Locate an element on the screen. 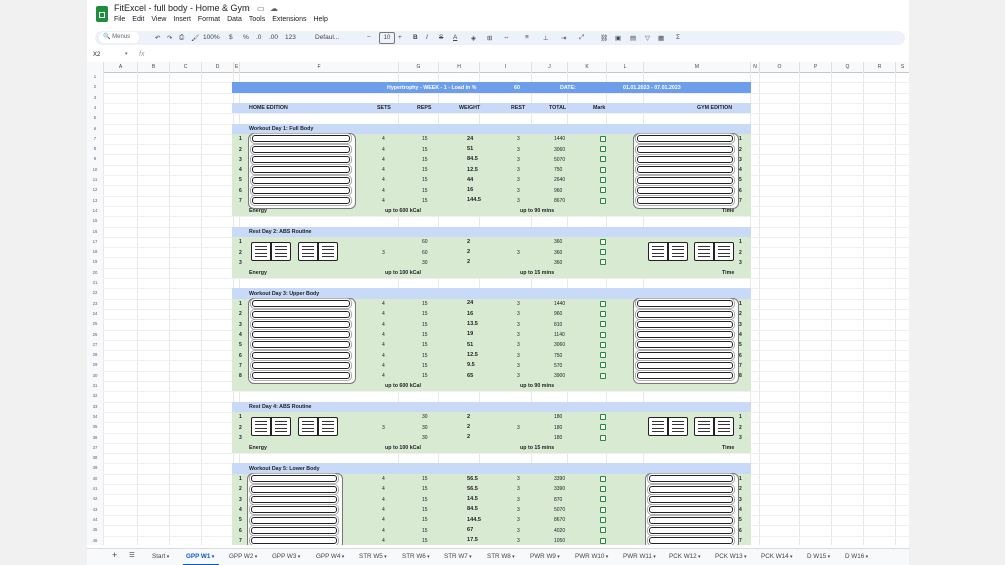  column-header-r: R is located at coordinates (879, 67).